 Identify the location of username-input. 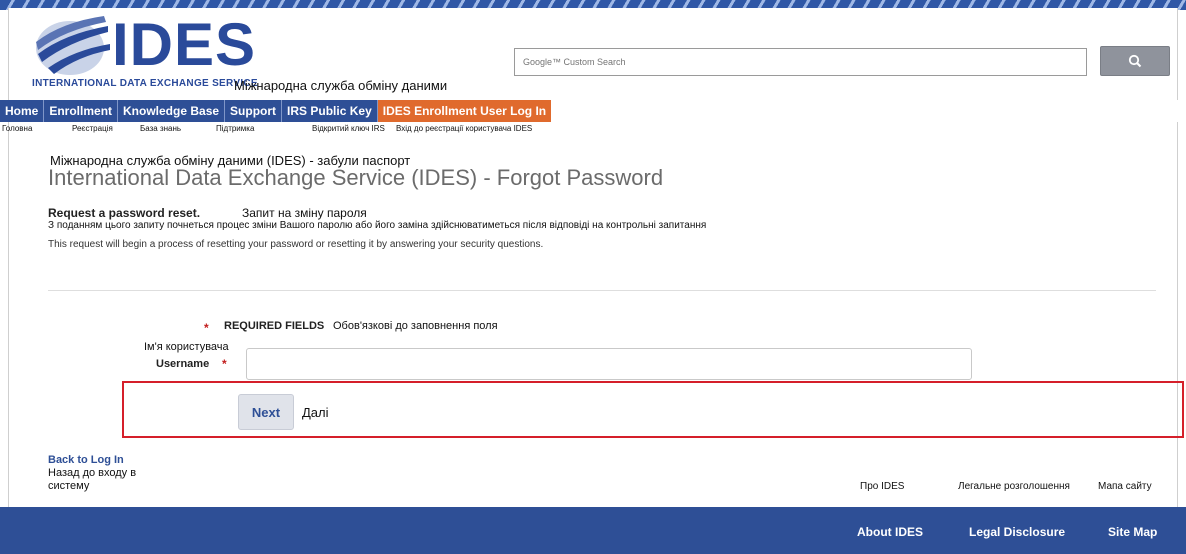
(609, 364).